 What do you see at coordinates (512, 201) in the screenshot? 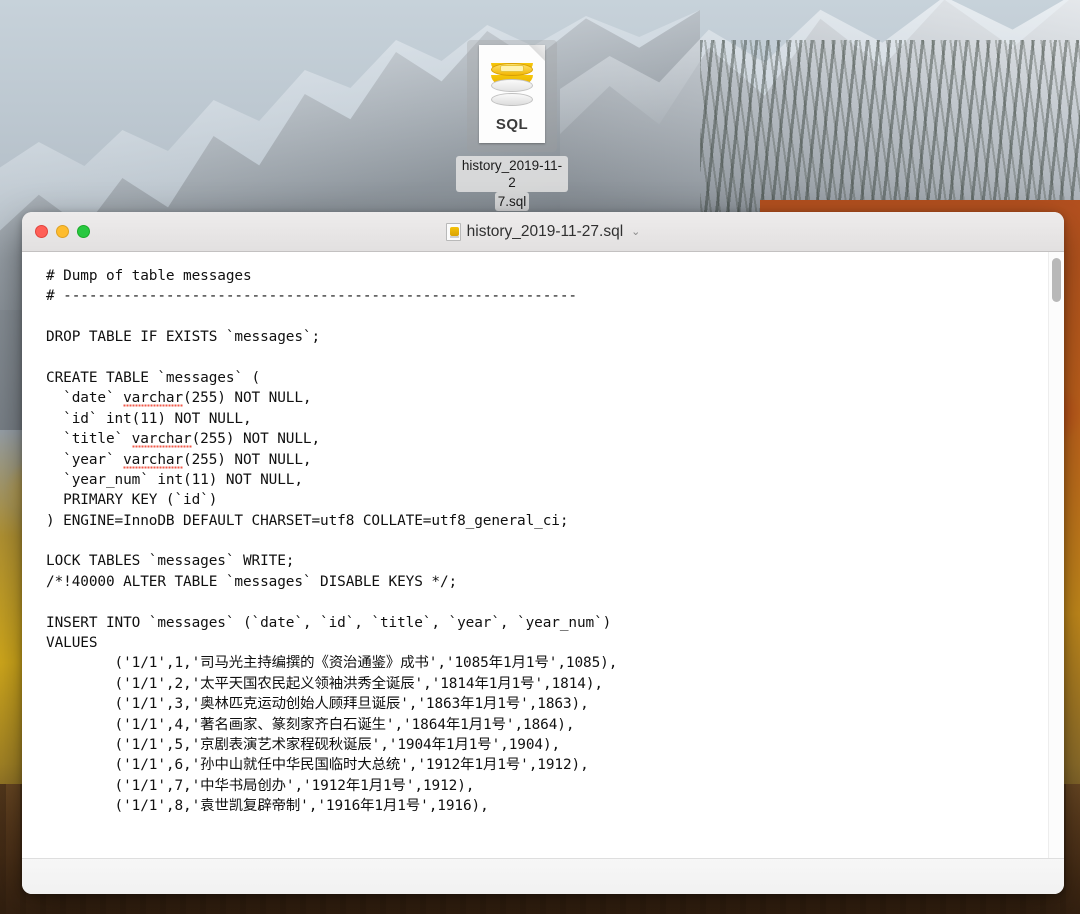
I see `filename-line-2: 7.sql` at bounding box center [512, 201].